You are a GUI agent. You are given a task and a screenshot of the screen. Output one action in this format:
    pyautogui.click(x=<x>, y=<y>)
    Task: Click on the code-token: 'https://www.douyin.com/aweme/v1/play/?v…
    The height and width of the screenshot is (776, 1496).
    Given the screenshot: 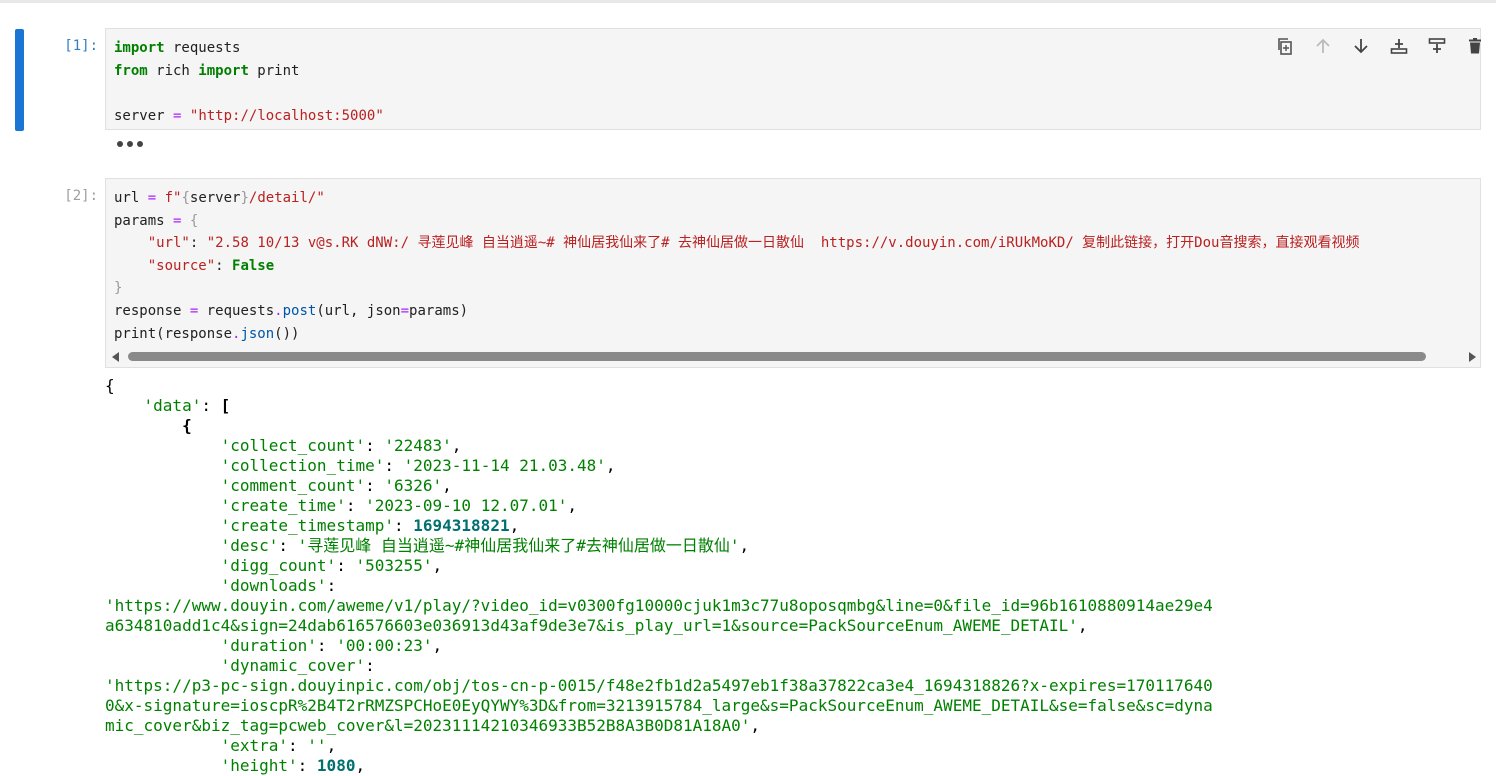 What is the action you would take?
    pyautogui.click(x=659, y=605)
    